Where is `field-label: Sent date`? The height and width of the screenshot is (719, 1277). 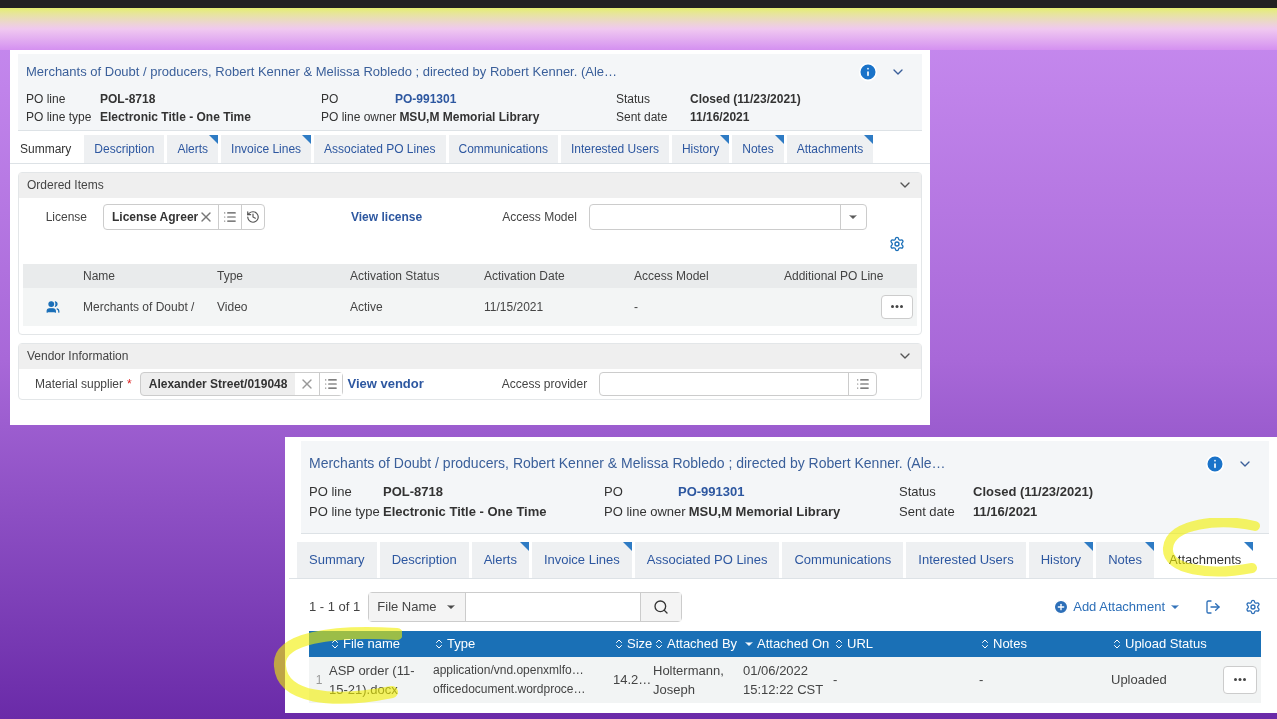 field-label: Sent date is located at coordinates (927, 511).